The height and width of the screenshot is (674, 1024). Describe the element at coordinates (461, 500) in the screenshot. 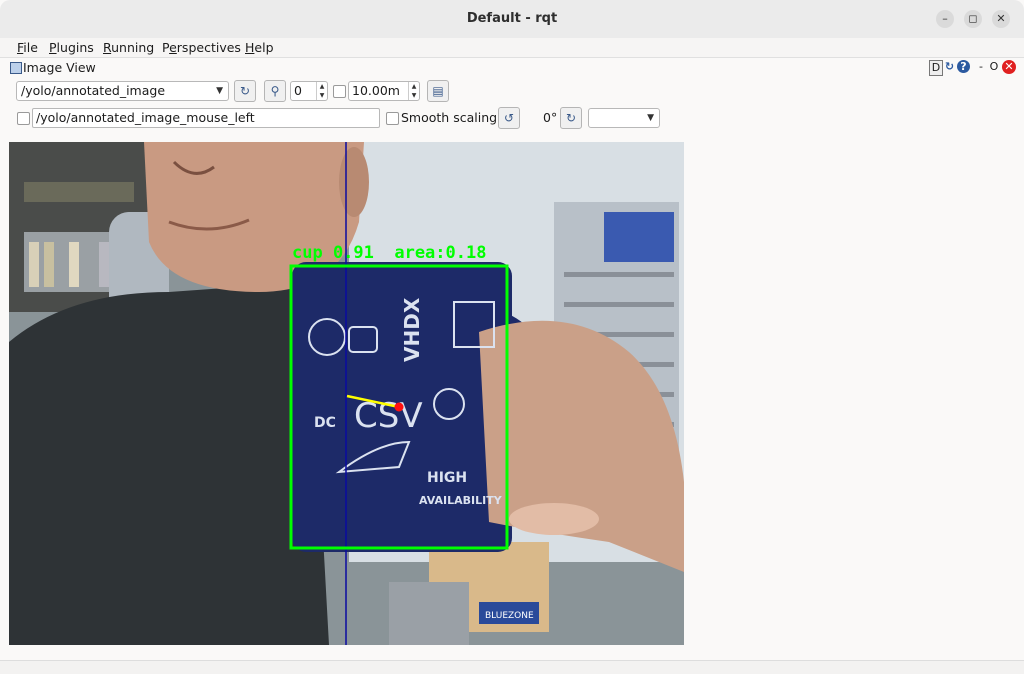

I see `mug-text-availability: AVAILABILITY` at that location.